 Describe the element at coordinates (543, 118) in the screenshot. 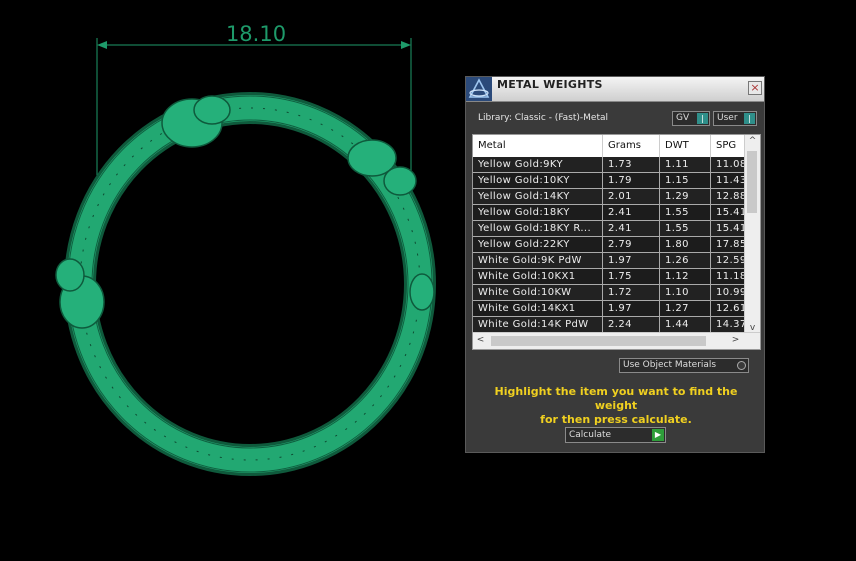

I see `library-label: Library: Classic - (Fast)-Metal` at that location.